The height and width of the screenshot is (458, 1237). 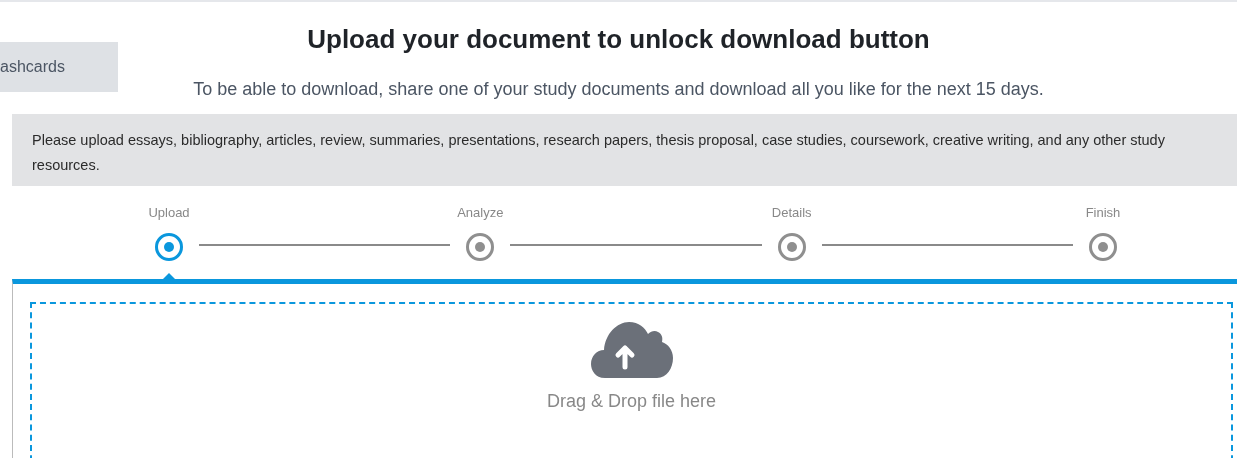 I want to click on page-subtitle: To be able to download, share one of your study documents and download all you like for the next 15 days., so click(x=618, y=89).